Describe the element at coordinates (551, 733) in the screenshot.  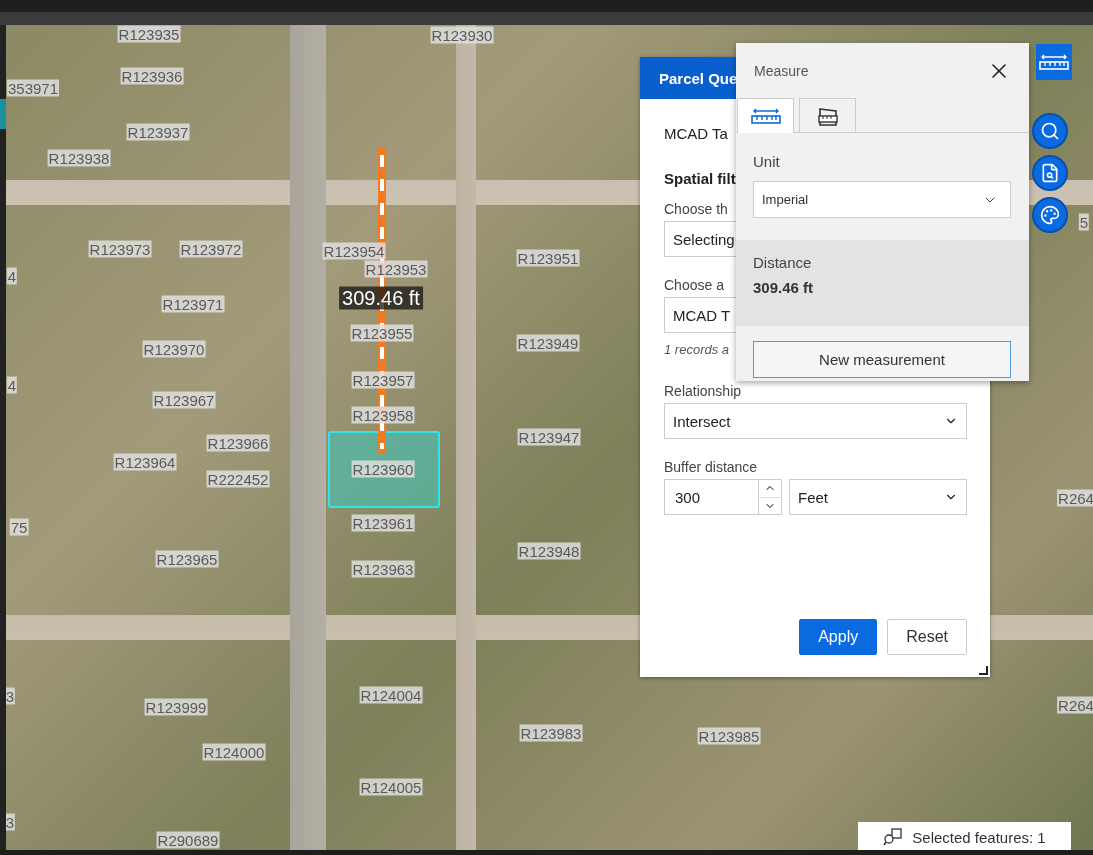
I see `parcel-label: R123983` at that location.